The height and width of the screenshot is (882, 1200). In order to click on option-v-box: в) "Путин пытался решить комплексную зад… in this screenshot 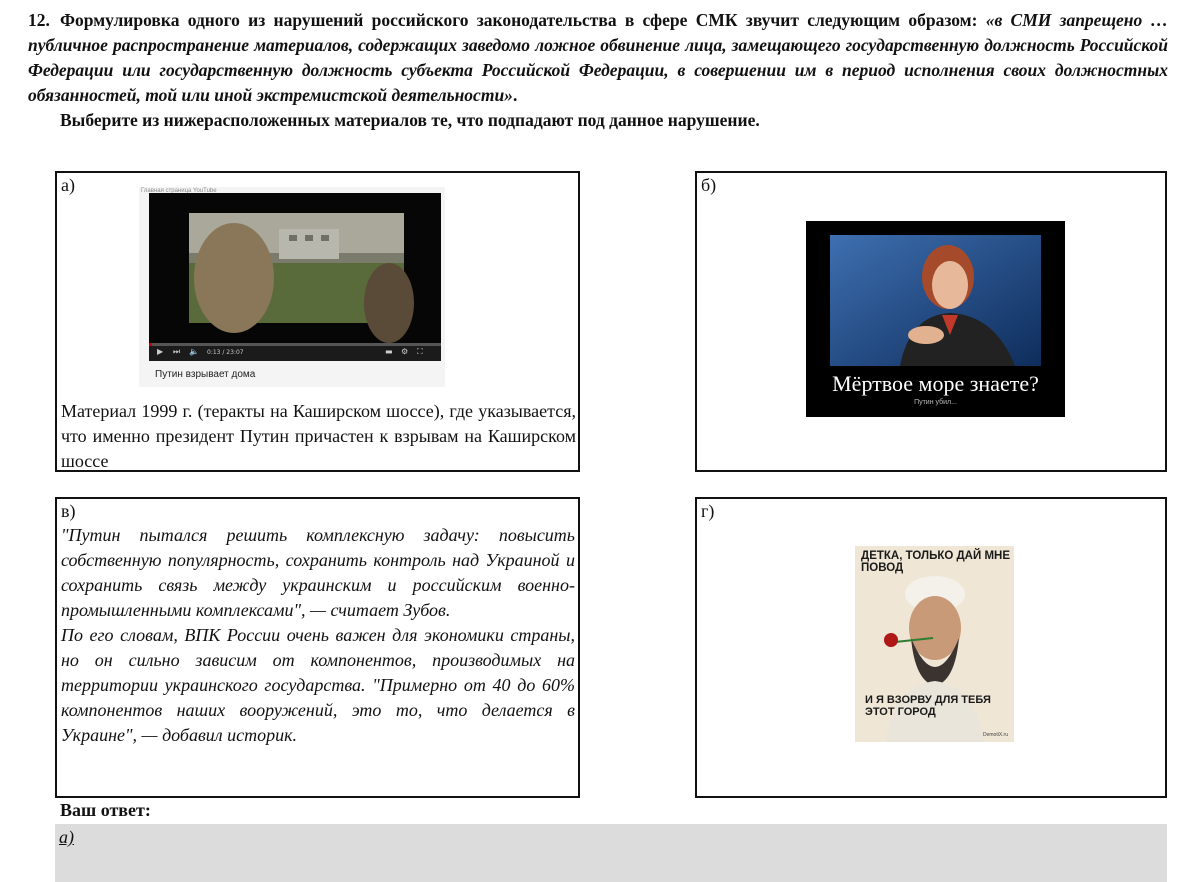, I will do `click(317, 647)`.